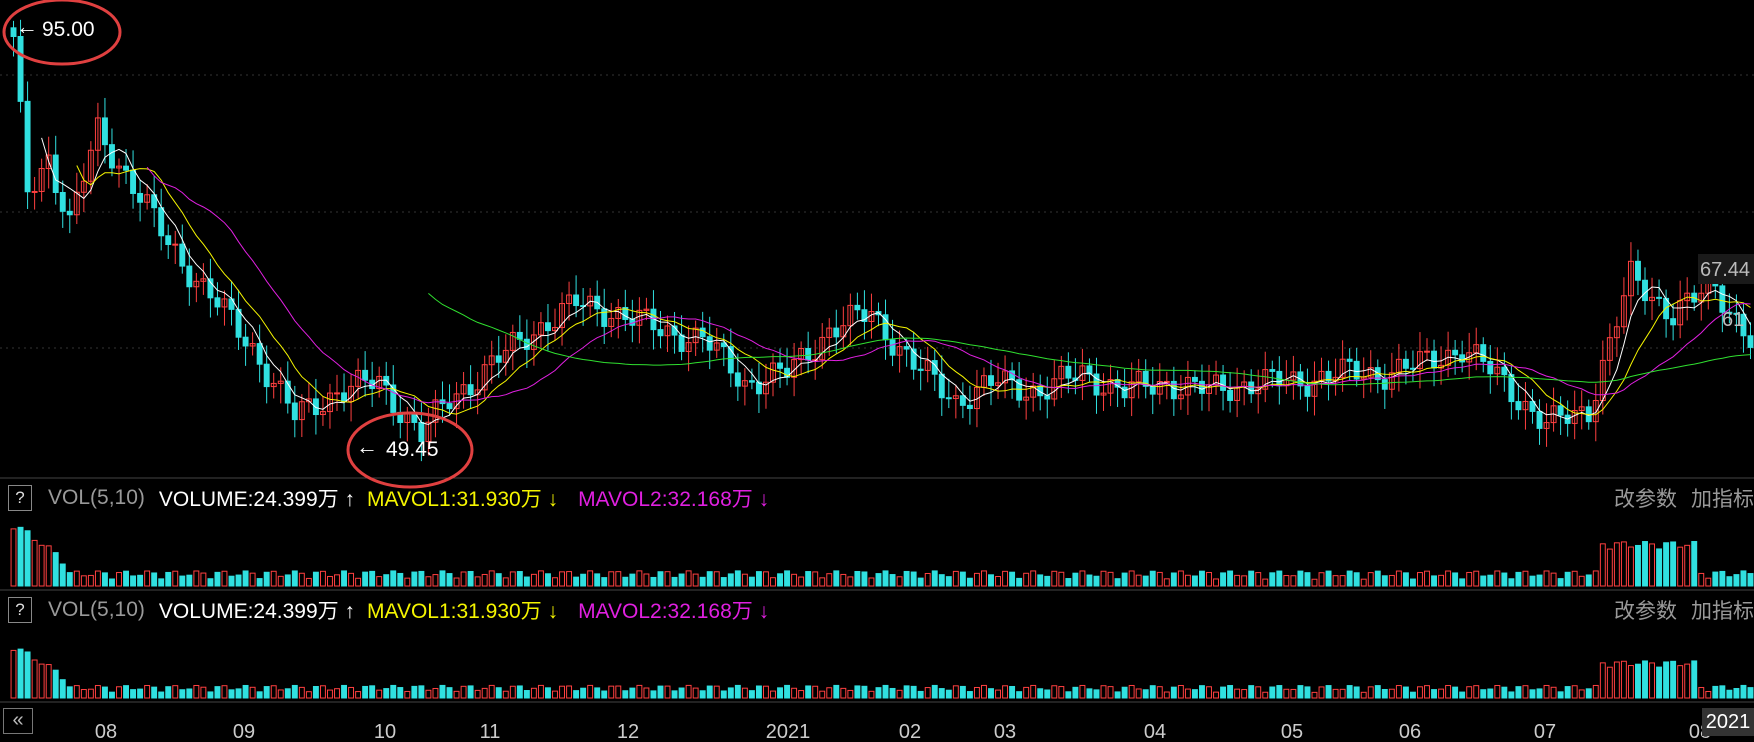 The image size is (1754, 742). What do you see at coordinates (385, 731) in the screenshot?
I see `x-tick-label: 10` at bounding box center [385, 731].